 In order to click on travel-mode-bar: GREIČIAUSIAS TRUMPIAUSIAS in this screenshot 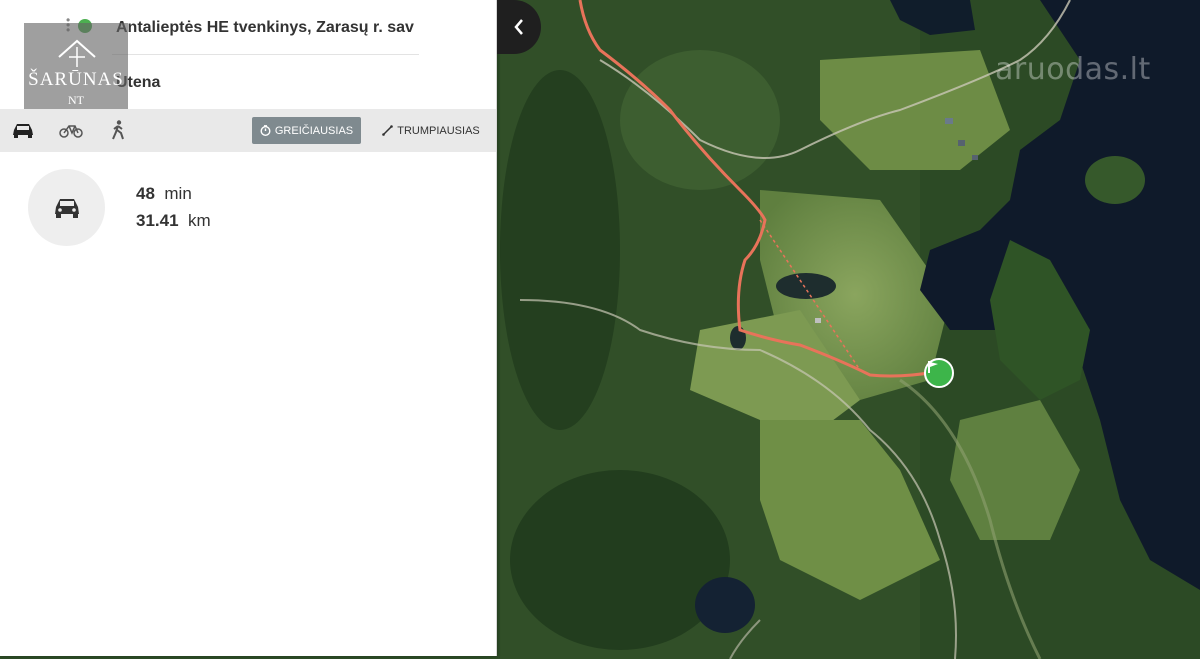, I will do `click(248, 130)`.